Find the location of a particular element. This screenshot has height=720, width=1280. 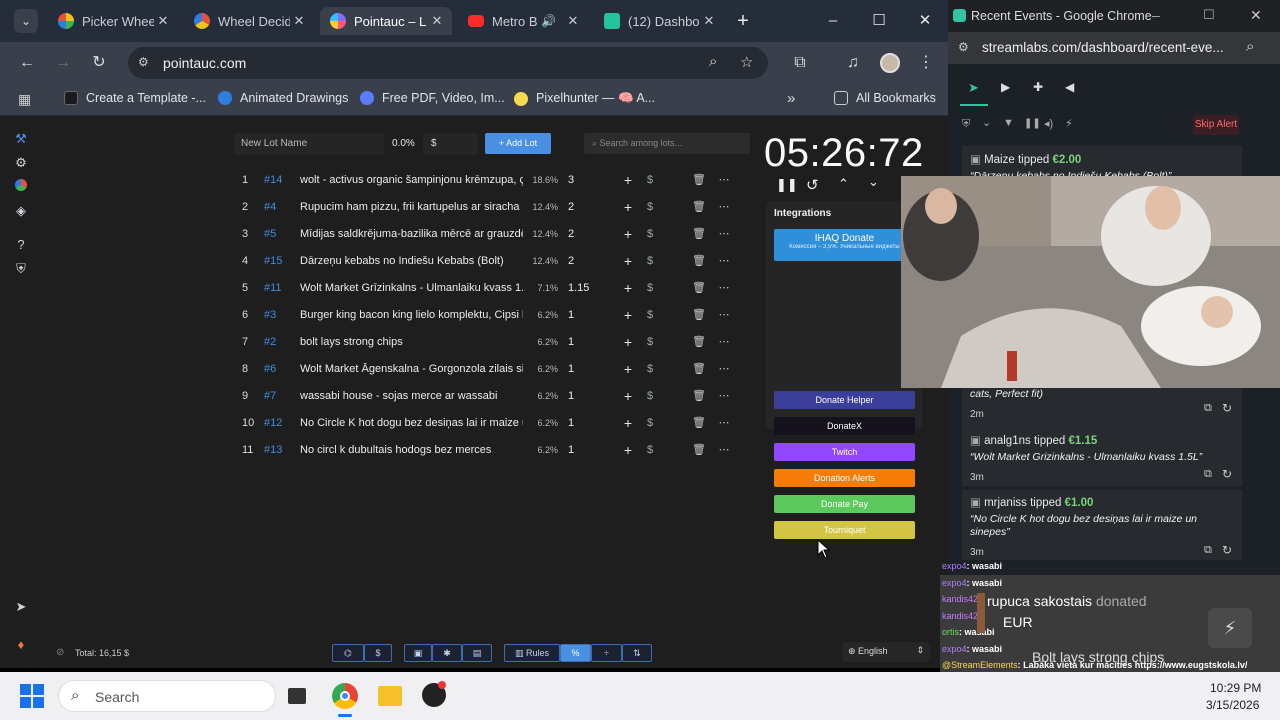

tab-wheel-decide: Wheel Decid ✕ is located at coordinates (249, 21).